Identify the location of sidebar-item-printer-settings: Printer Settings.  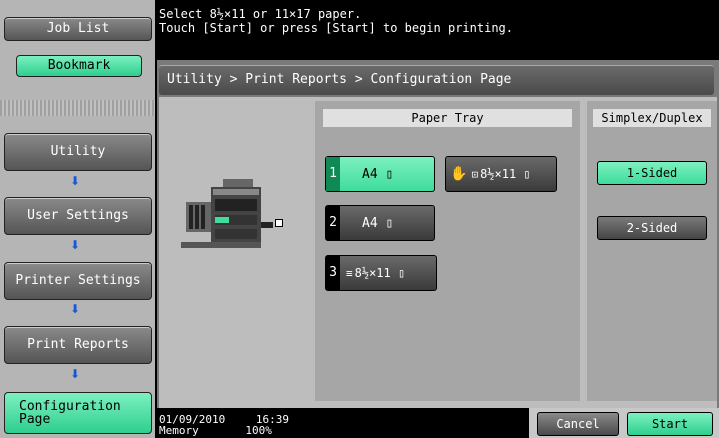
(78, 281).